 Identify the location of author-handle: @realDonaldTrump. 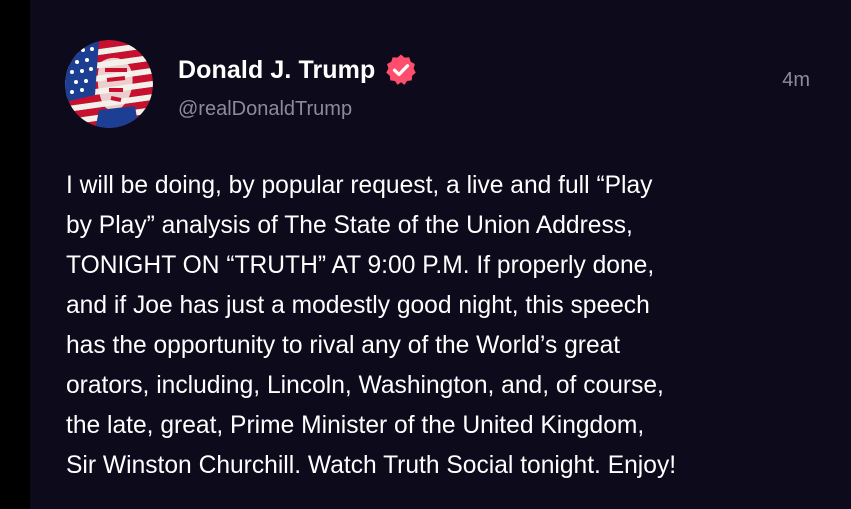
(265, 109).